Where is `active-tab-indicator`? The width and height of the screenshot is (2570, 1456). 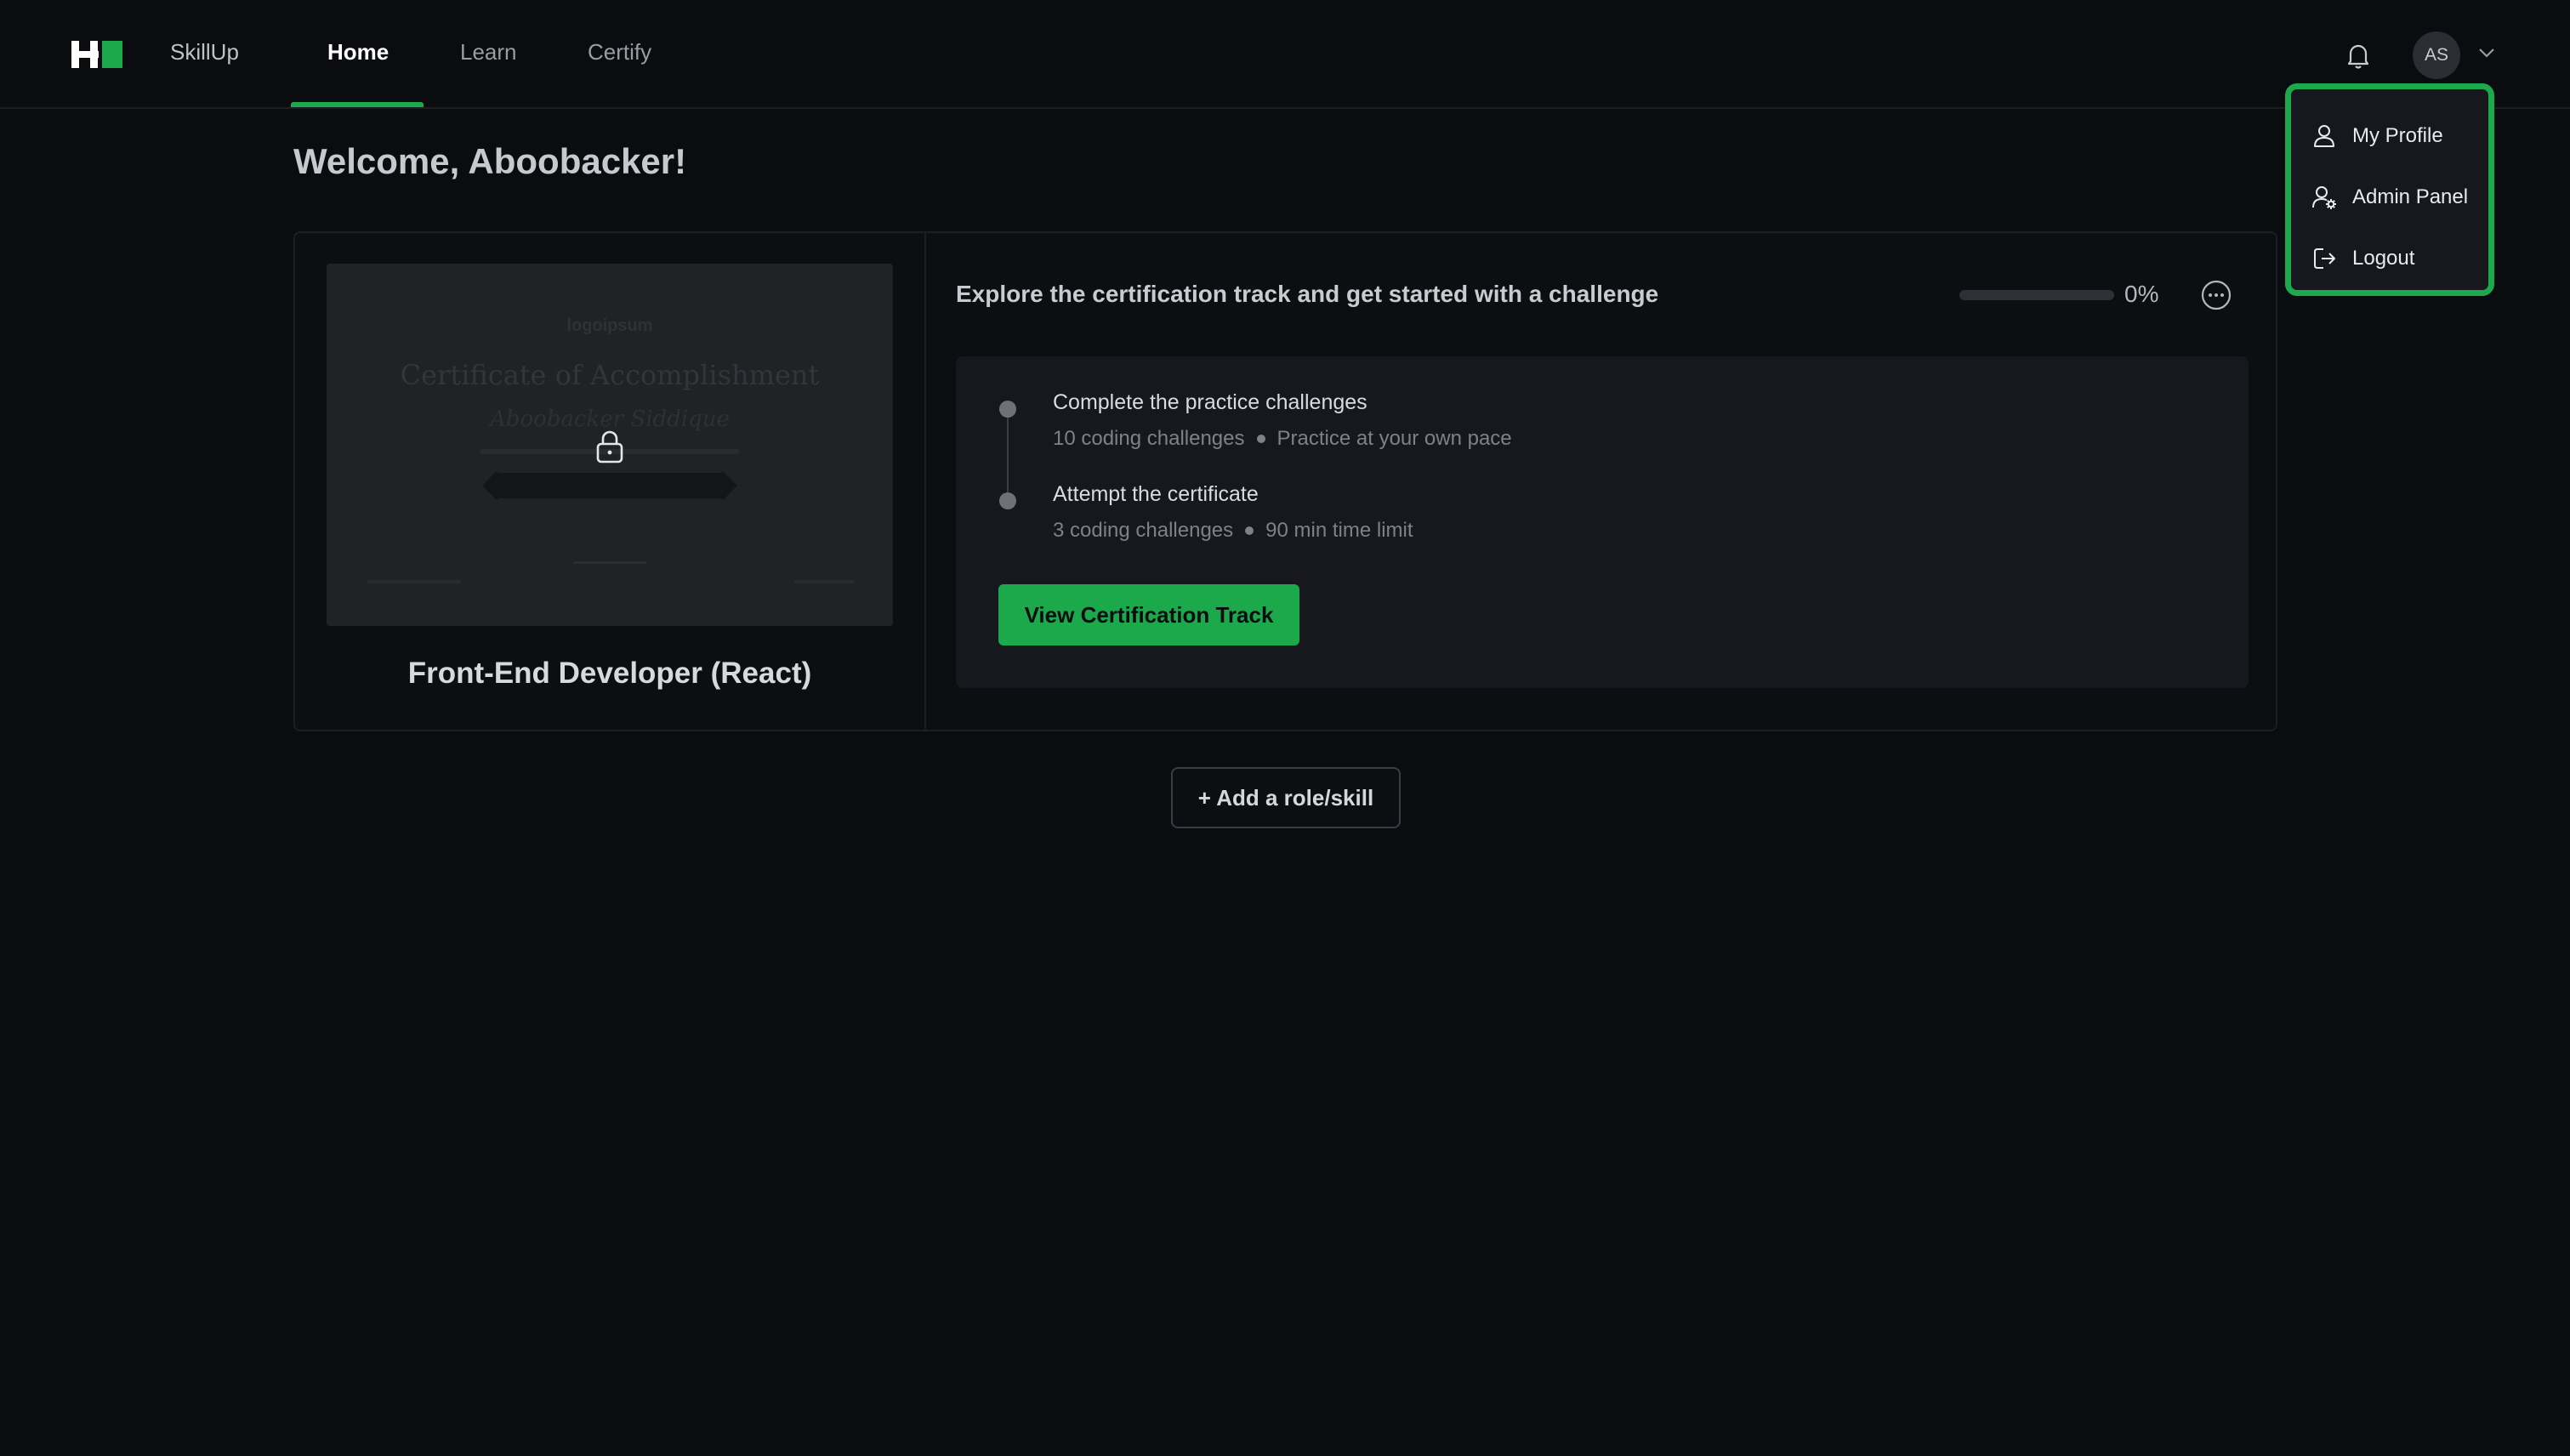
active-tab-indicator is located at coordinates (357, 104).